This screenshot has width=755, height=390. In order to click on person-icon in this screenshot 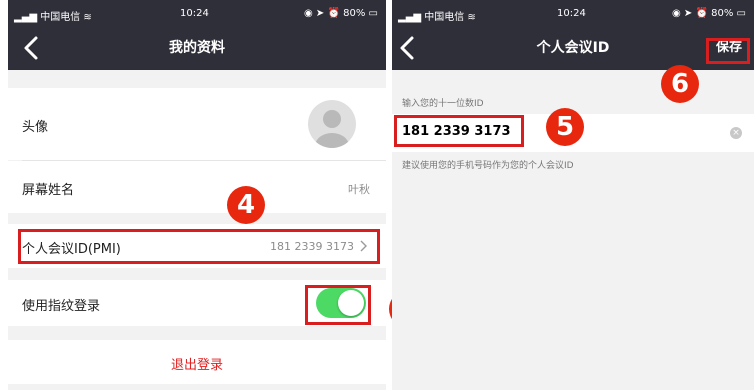, I will do `click(332, 129)`.